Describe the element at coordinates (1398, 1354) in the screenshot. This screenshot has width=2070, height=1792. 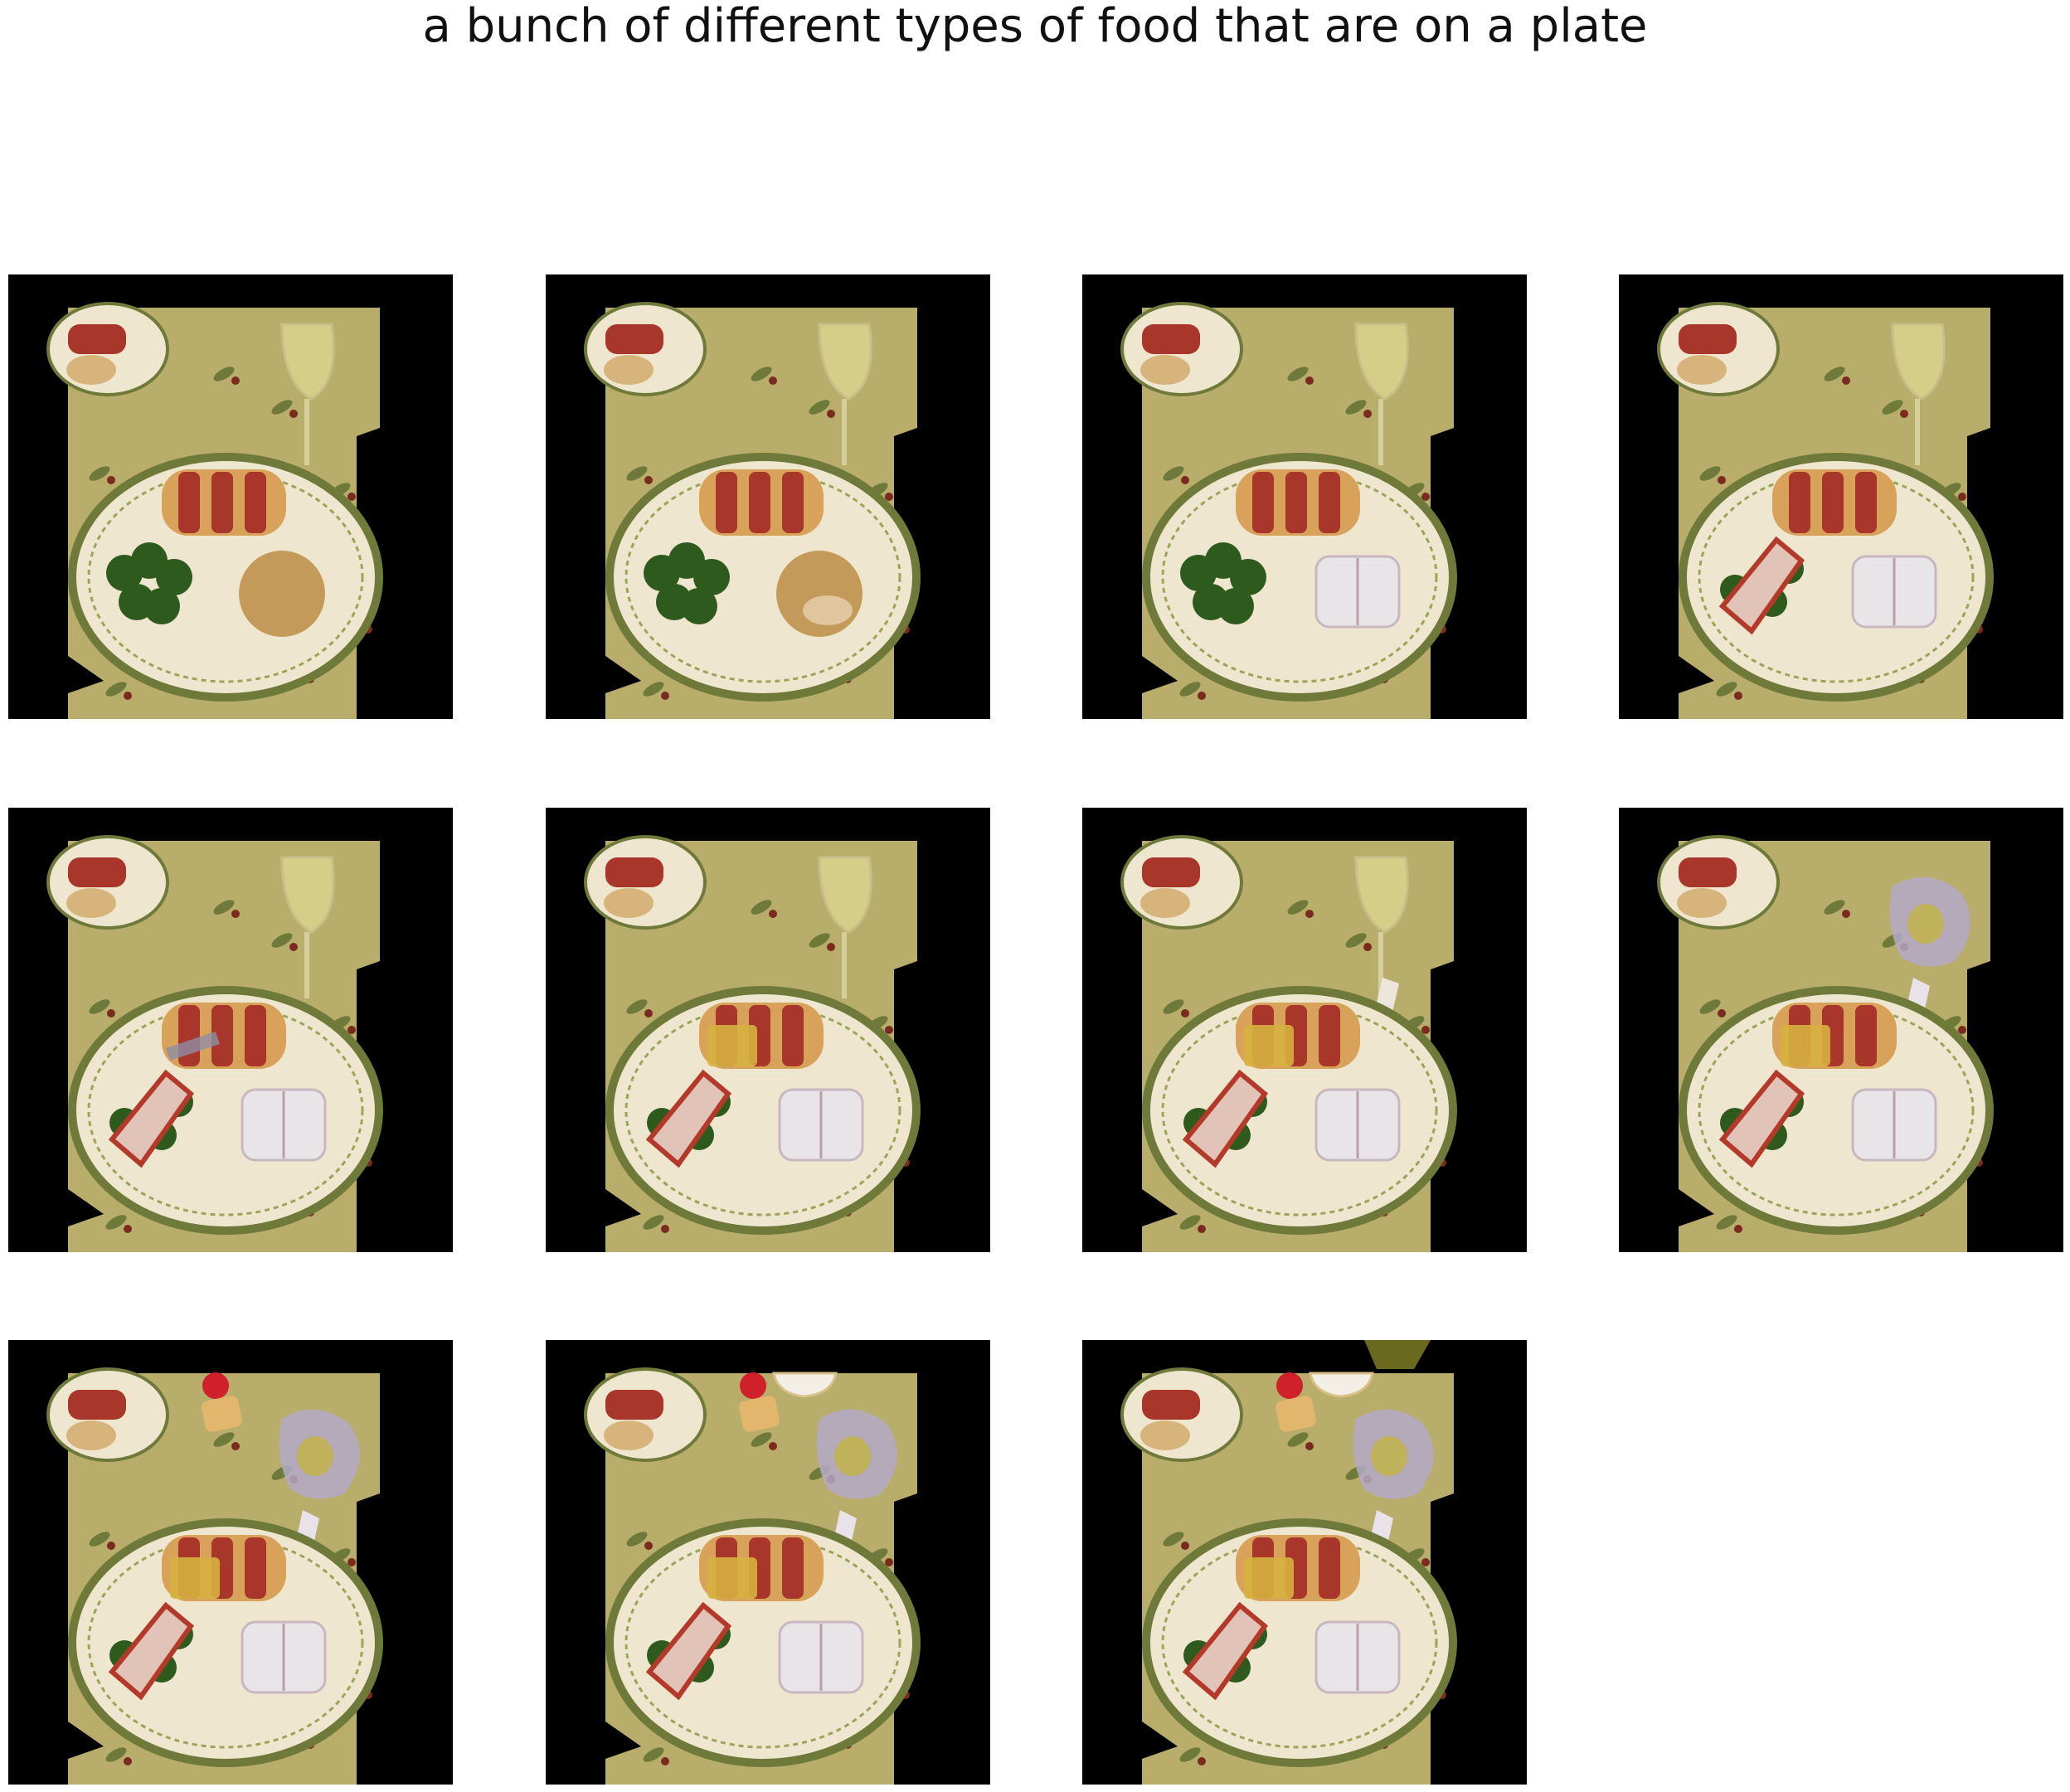
I see `leaf-piece` at that location.